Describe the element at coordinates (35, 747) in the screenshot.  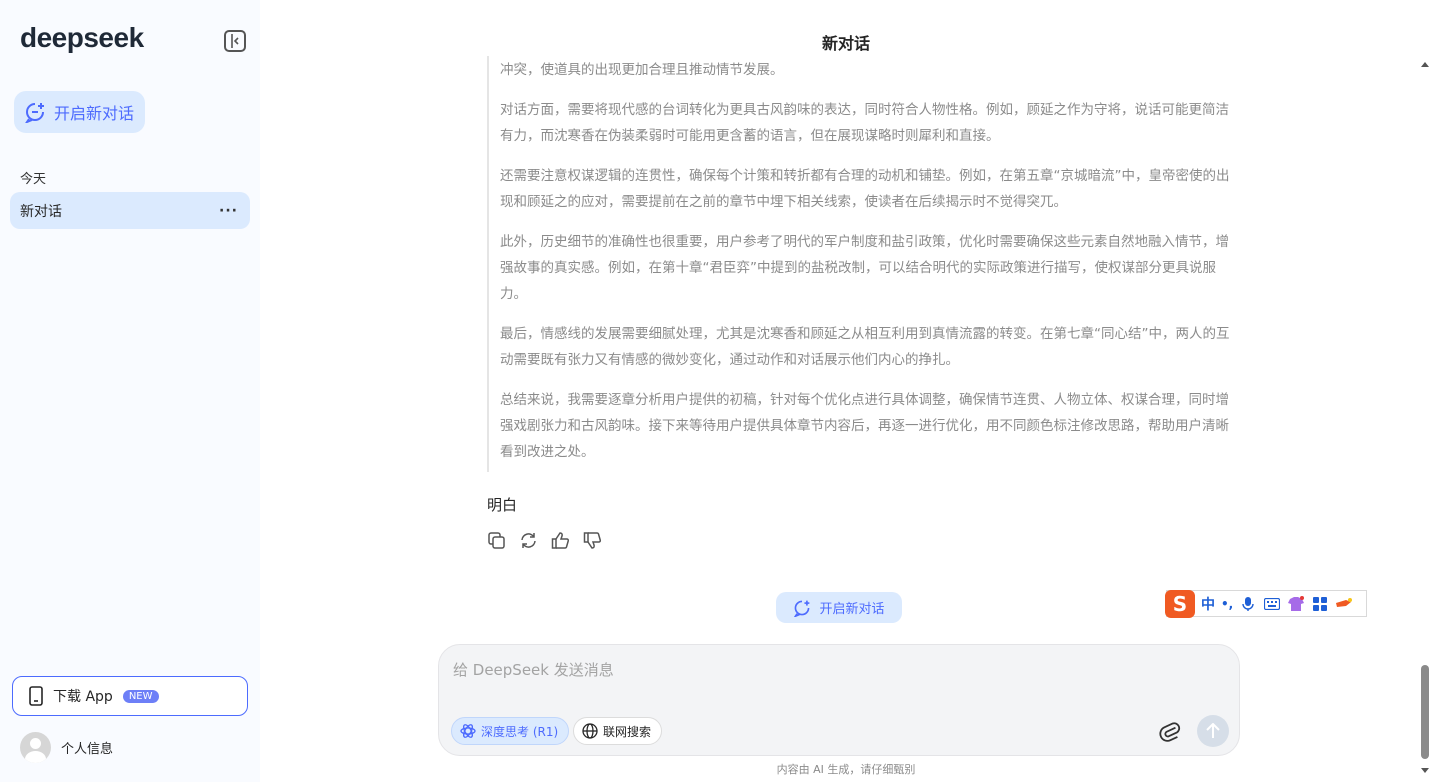
I see `avatar` at that location.